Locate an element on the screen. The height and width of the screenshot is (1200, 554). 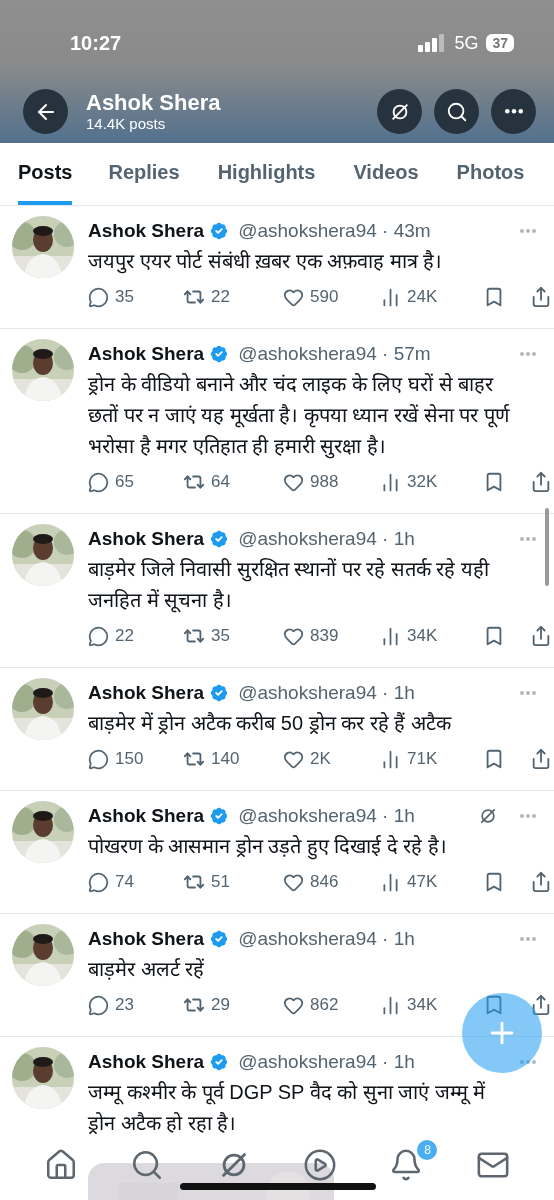
status-time: 10:27 is located at coordinates (96, 43).